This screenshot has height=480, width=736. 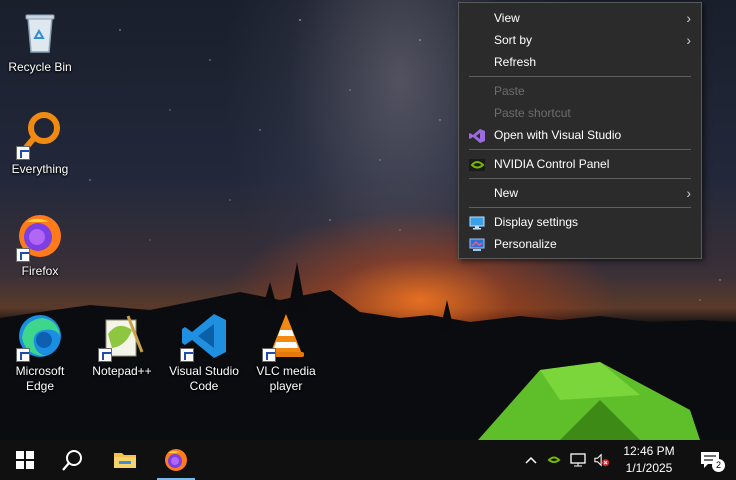 I want to click on desktop-icon-notepad-plus-plus: Notepad++, so click(x=122, y=345).